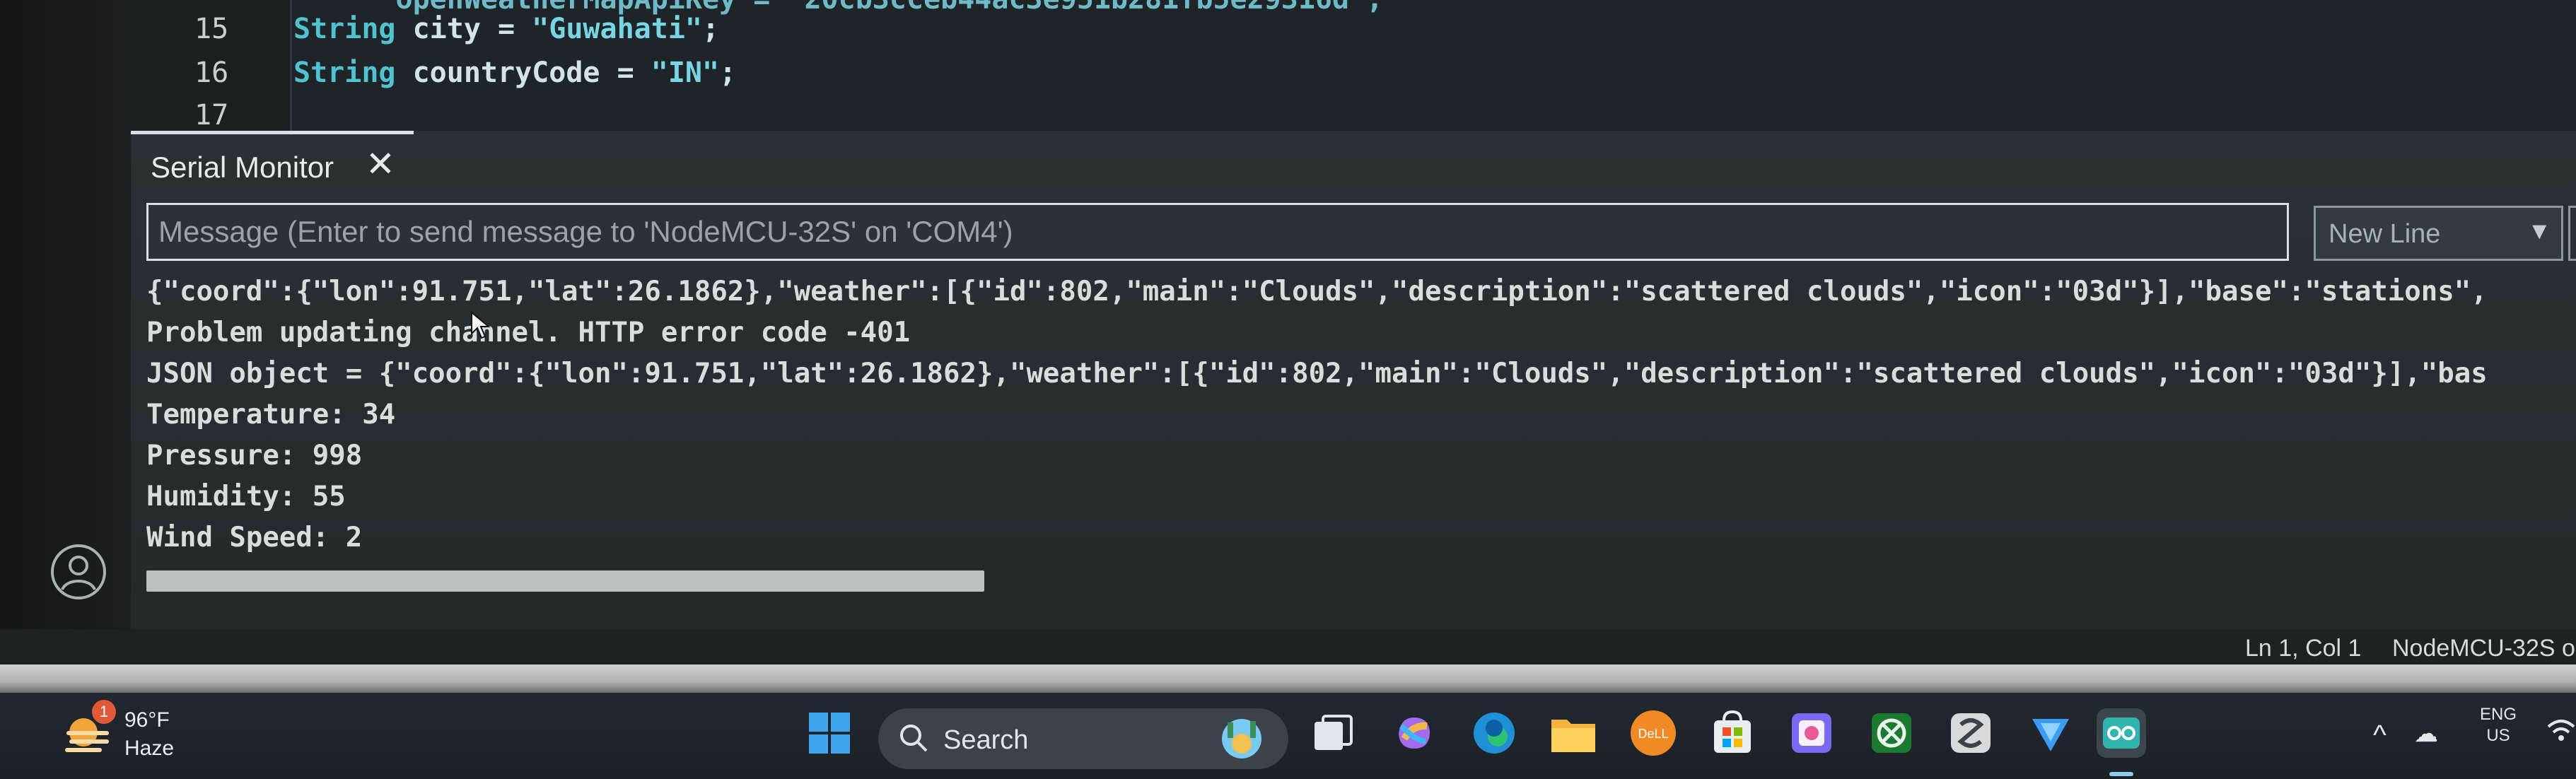 This screenshot has width=2576, height=779. Describe the element at coordinates (914, 738) in the screenshot. I see `search-icon` at that location.